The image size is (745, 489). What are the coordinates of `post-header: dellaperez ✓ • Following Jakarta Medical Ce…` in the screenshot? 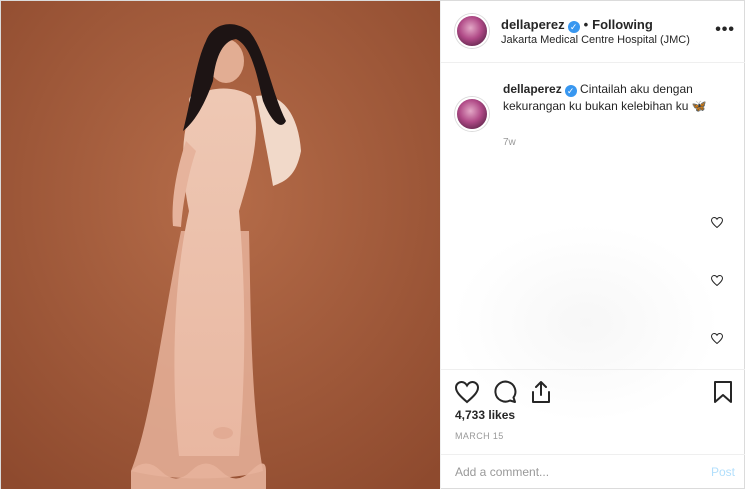 It's located at (593, 32).